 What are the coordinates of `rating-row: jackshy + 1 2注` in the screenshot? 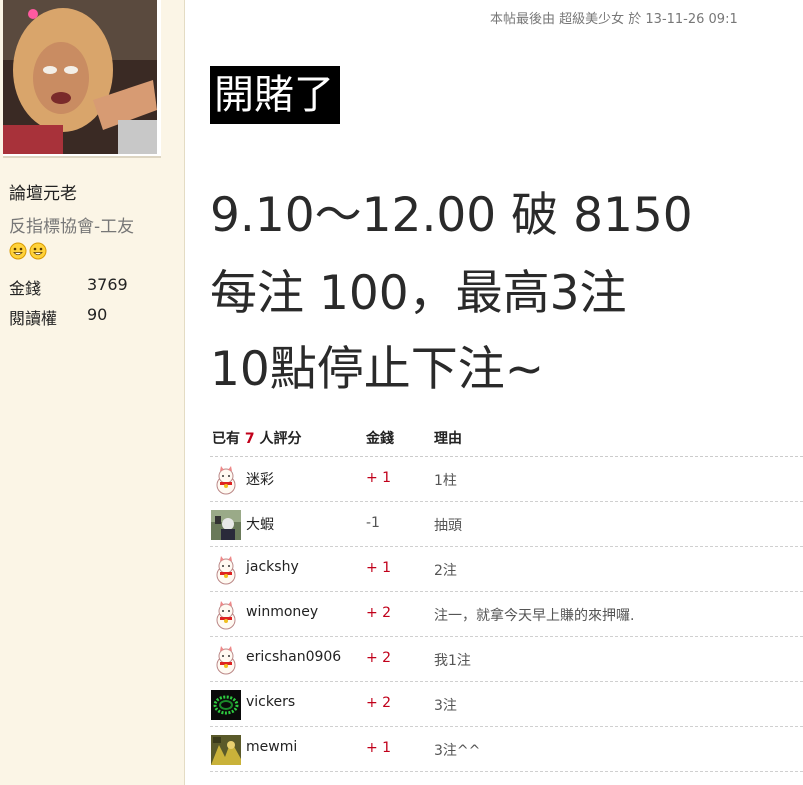 It's located at (506, 569).